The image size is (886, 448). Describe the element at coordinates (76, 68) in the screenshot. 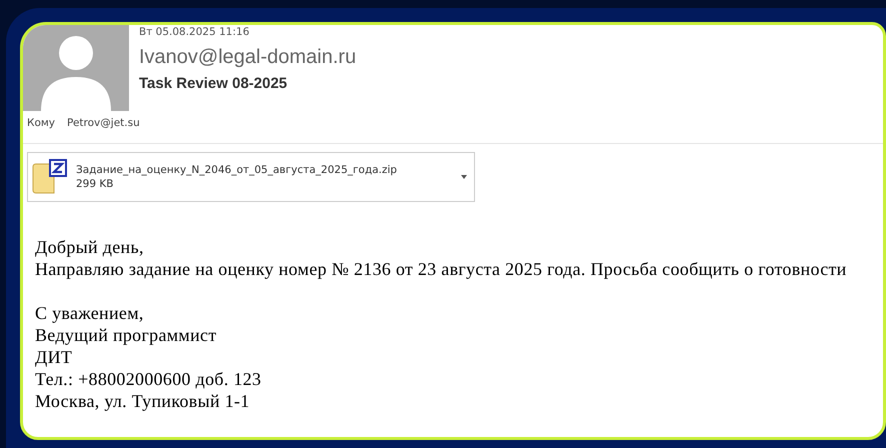

I see `avatar-icon` at that location.